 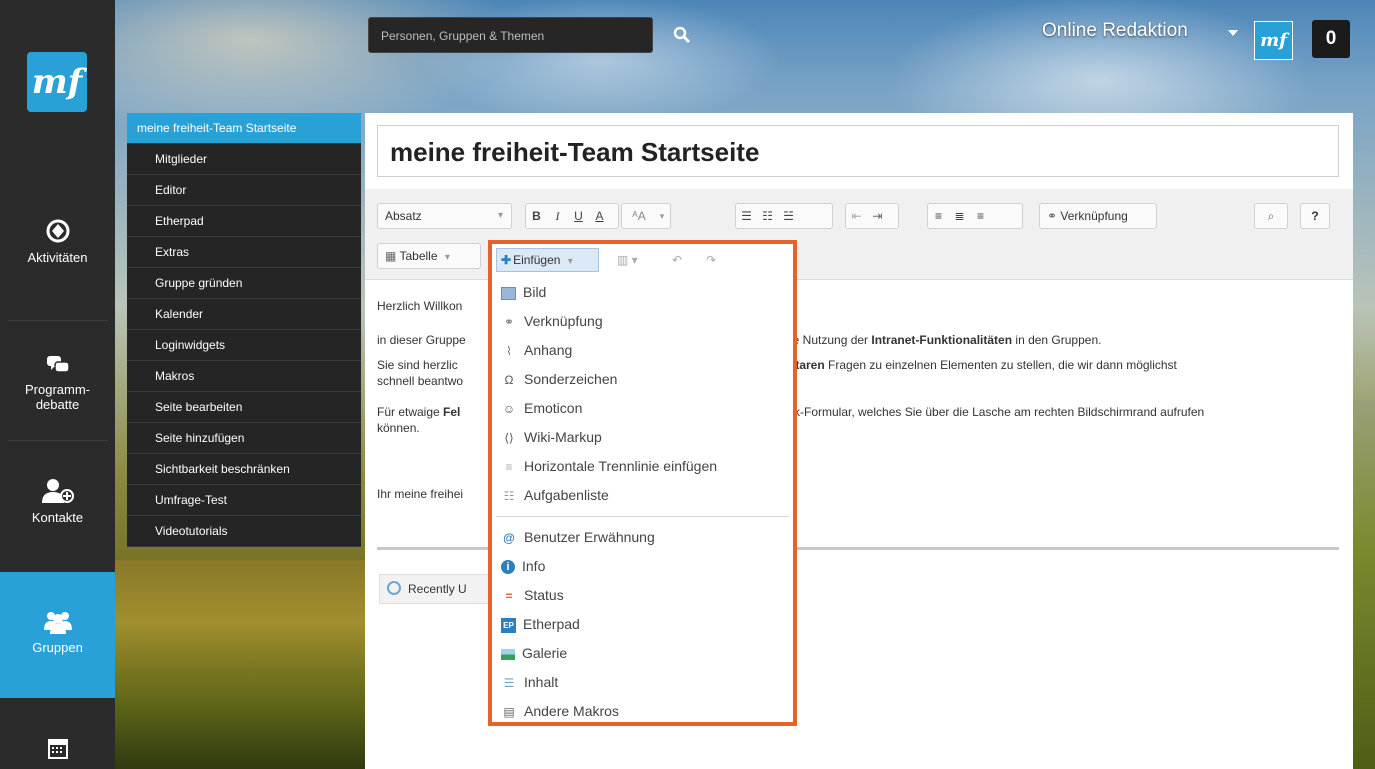 What do you see at coordinates (1331, 39) in the screenshot?
I see `notification-badge: 0` at bounding box center [1331, 39].